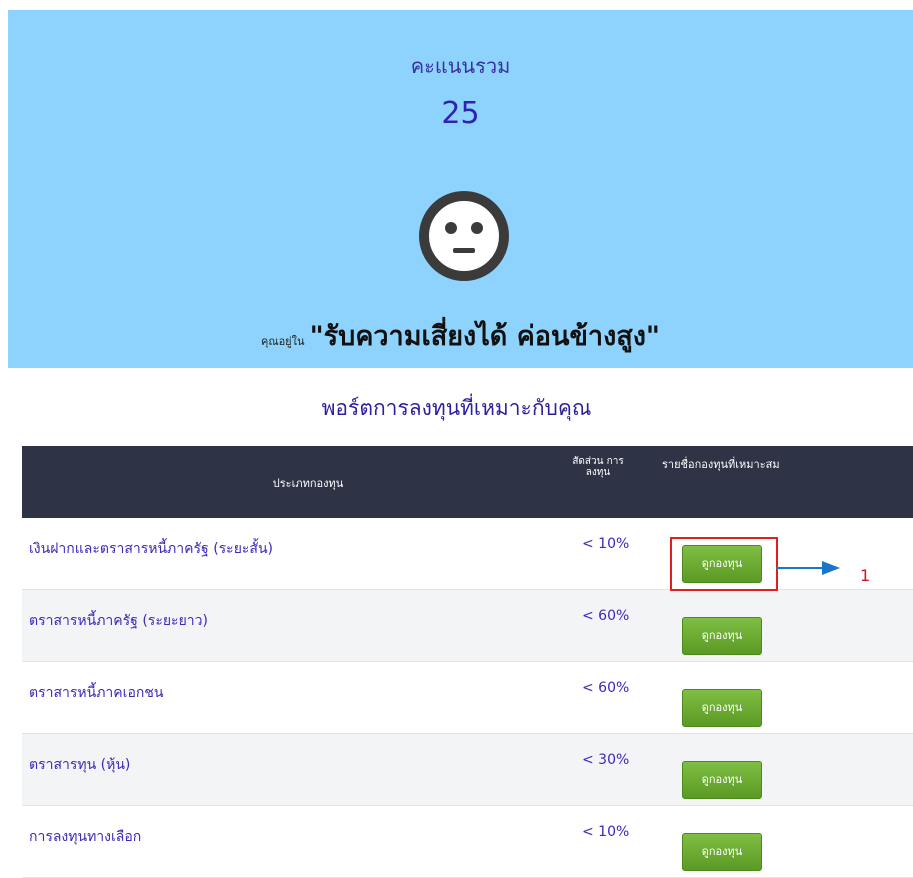 The image size is (913, 878). I want to click on header-funds: รายชื่อกองทุนที่เหมาะสม, so click(721, 464).